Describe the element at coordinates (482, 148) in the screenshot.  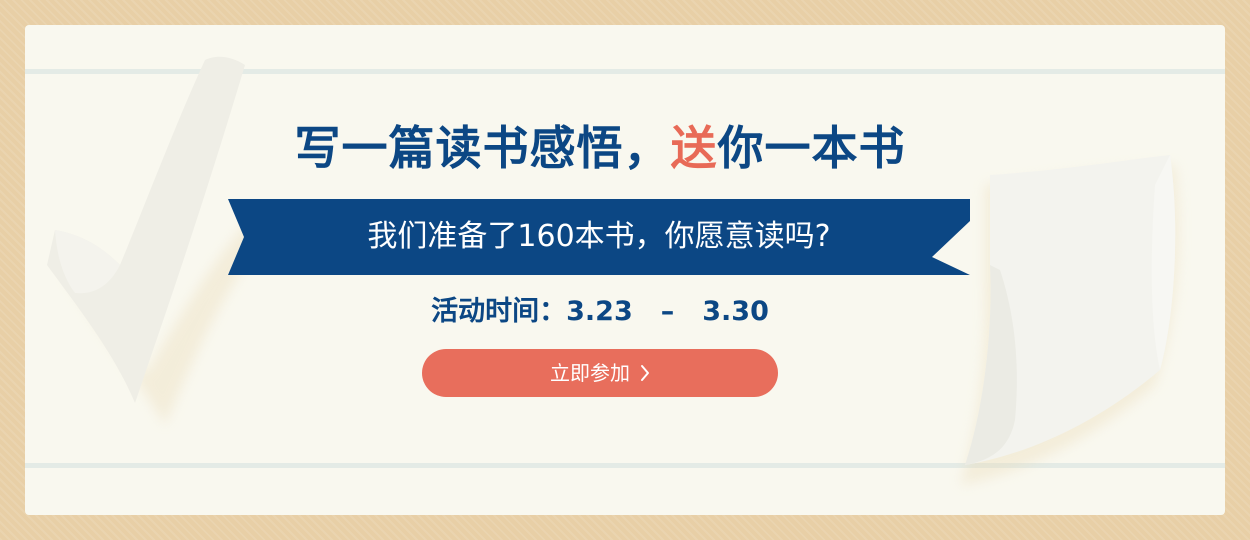
I see `headline-main: 写一篇读书感悟，` at that location.